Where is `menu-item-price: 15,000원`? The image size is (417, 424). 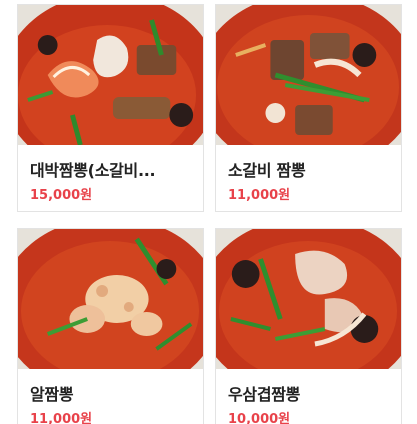 menu-item-price: 15,000원 is located at coordinates (61, 195).